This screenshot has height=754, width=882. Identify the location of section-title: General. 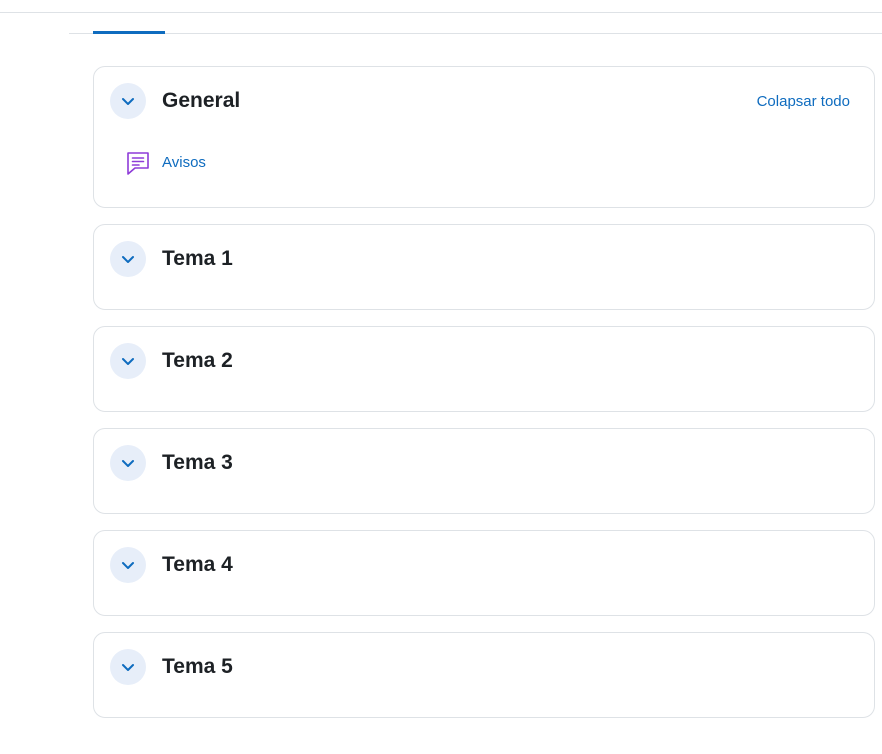
(201, 100).